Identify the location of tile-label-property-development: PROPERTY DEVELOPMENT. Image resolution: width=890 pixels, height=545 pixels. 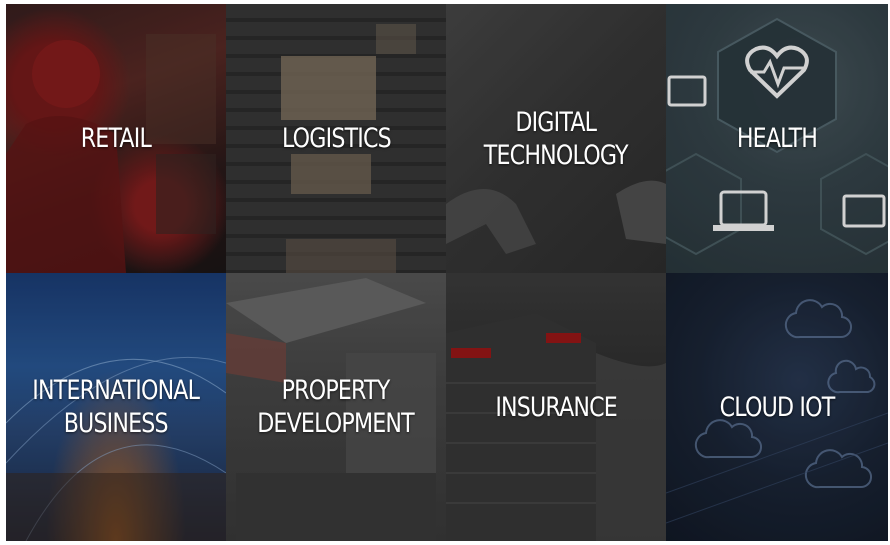
(336, 407).